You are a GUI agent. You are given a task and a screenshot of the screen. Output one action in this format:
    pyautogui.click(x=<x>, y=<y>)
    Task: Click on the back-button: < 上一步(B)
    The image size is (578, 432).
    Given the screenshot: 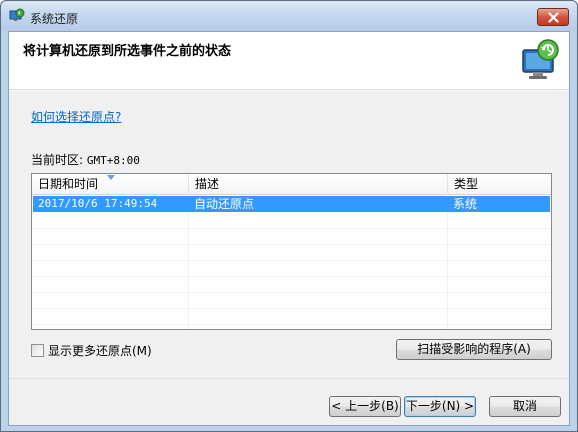 What is the action you would take?
    pyautogui.click(x=365, y=406)
    